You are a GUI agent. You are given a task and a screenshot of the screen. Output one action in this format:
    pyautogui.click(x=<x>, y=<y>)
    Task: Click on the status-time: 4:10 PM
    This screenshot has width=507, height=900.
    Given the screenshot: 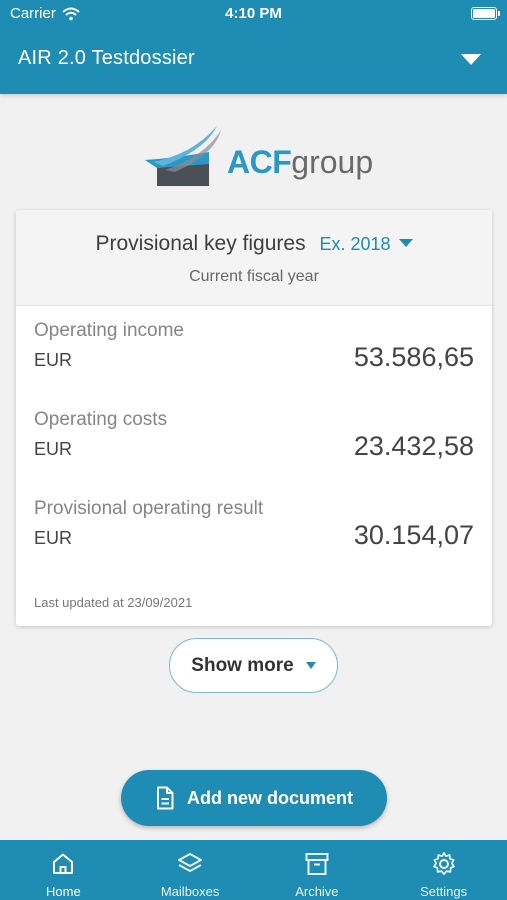 What is the action you would take?
    pyautogui.click(x=253, y=13)
    